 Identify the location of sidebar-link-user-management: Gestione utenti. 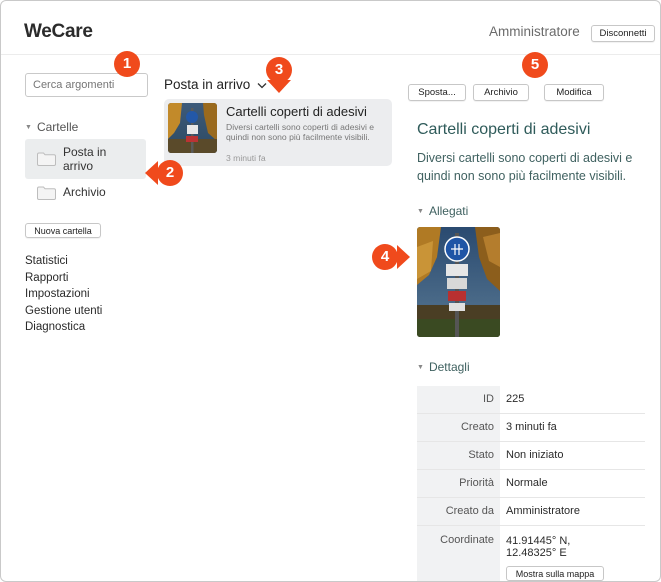
(63, 311).